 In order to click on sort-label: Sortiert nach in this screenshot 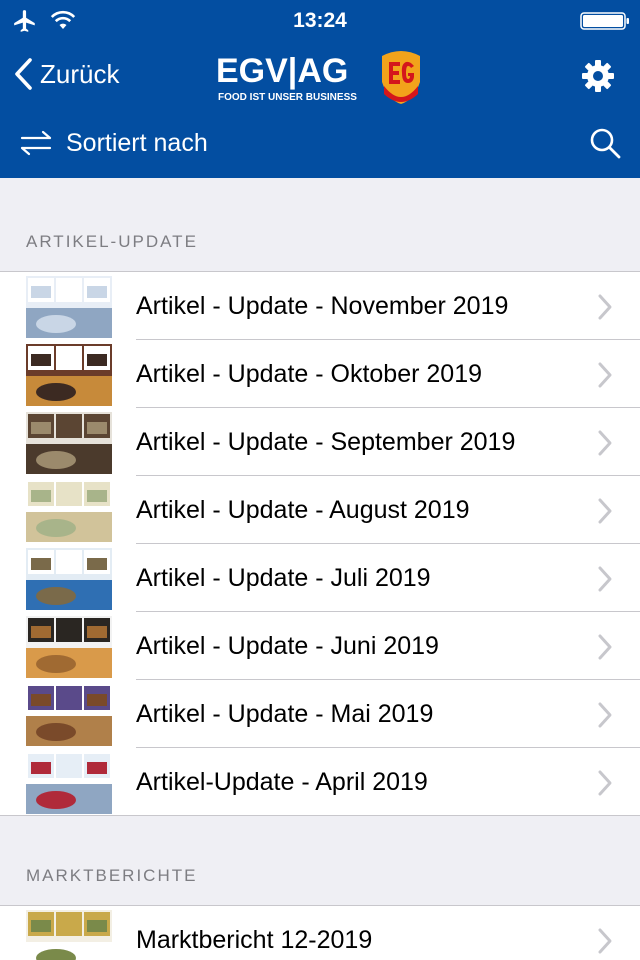, I will do `click(137, 143)`.